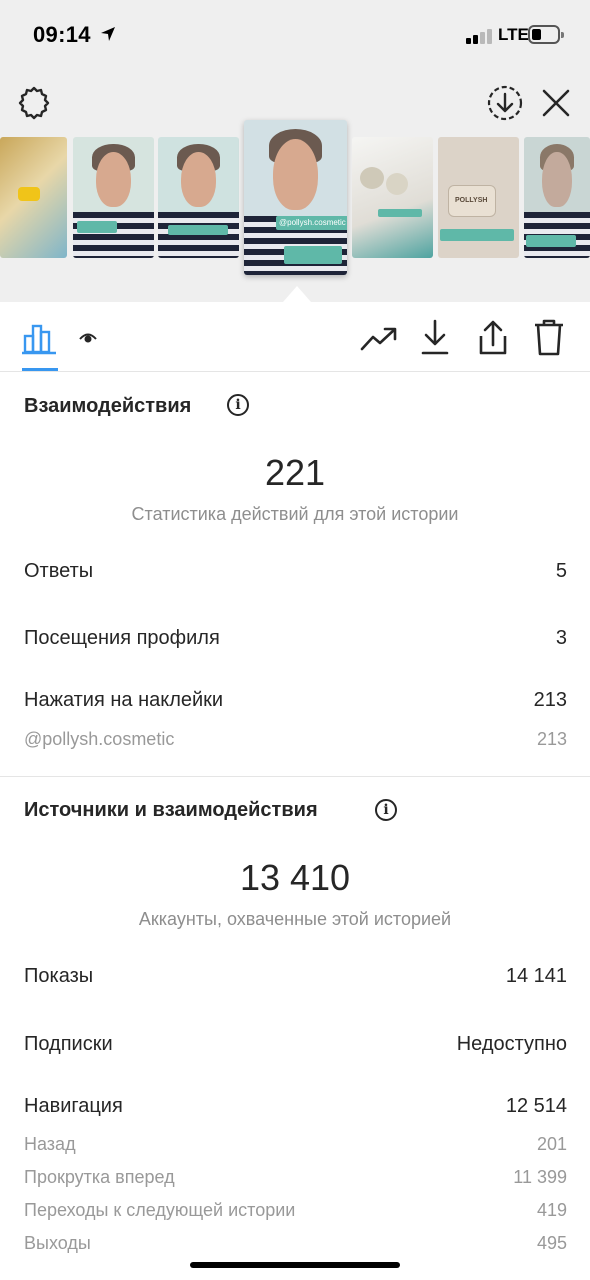 The image size is (590, 1280). I want to click on story-thumbnail-active: @pollysh.cosmetic, so click(295, 197).